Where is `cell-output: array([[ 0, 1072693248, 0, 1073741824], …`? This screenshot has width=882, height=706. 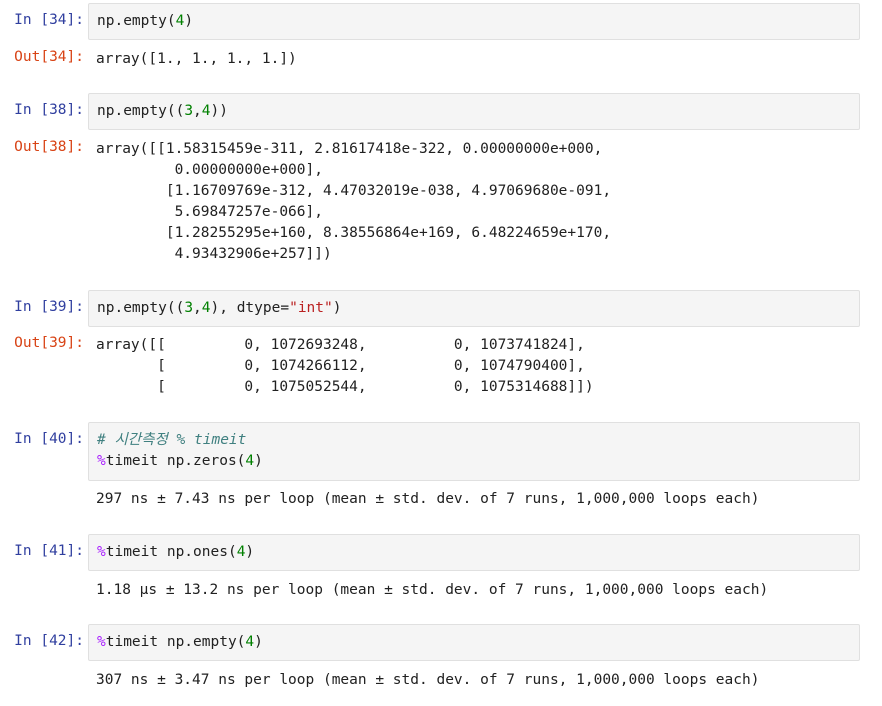 cell-output: array([[ 0, 1072693248, 0, 1073741824], … is located at coordinates (345, 366).